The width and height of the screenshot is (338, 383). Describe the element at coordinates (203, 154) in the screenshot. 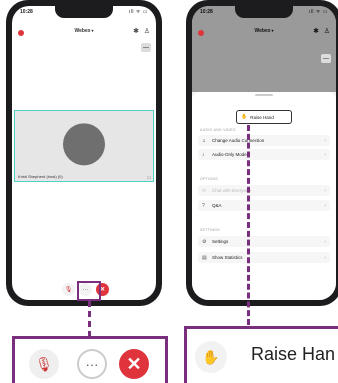

I see `audio-only-icon: ♪` at that location.